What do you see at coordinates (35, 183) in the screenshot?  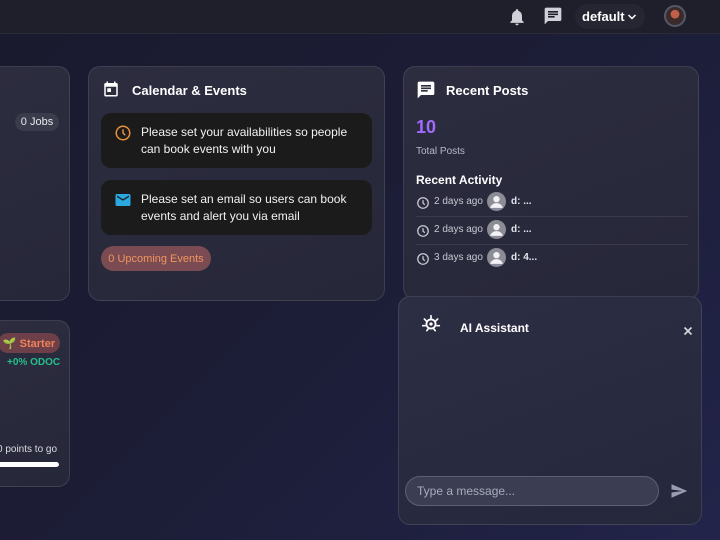 I see `jobs-card: 0 Jobs` at bounding box center [35, 183].